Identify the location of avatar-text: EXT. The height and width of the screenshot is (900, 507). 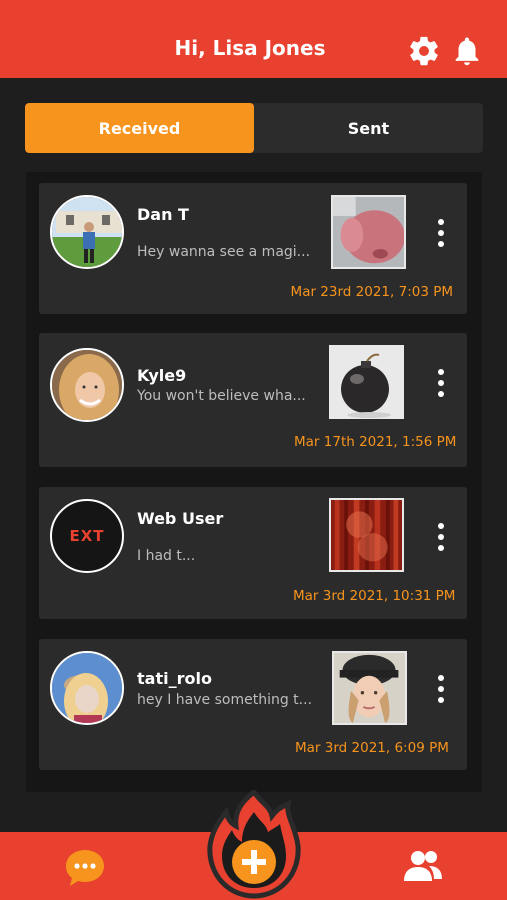
(87, 536).